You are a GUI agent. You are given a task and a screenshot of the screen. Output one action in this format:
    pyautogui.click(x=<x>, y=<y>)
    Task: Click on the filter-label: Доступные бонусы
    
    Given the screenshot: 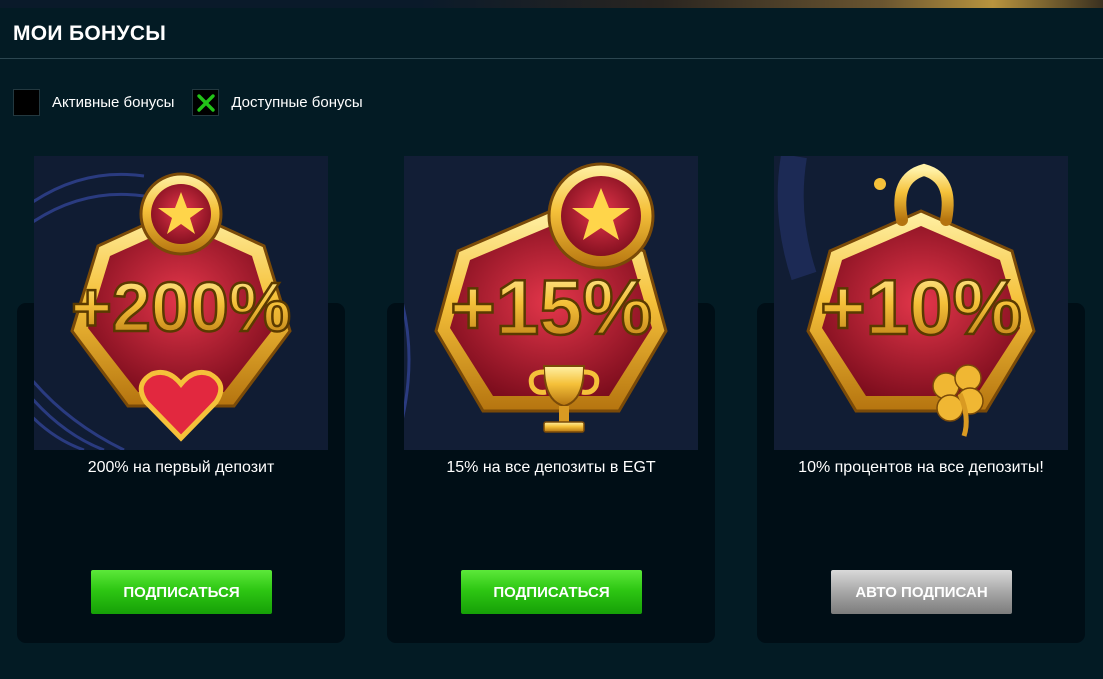 What is the action you would take?
    pyautogui.click(x=297, y=102)
    